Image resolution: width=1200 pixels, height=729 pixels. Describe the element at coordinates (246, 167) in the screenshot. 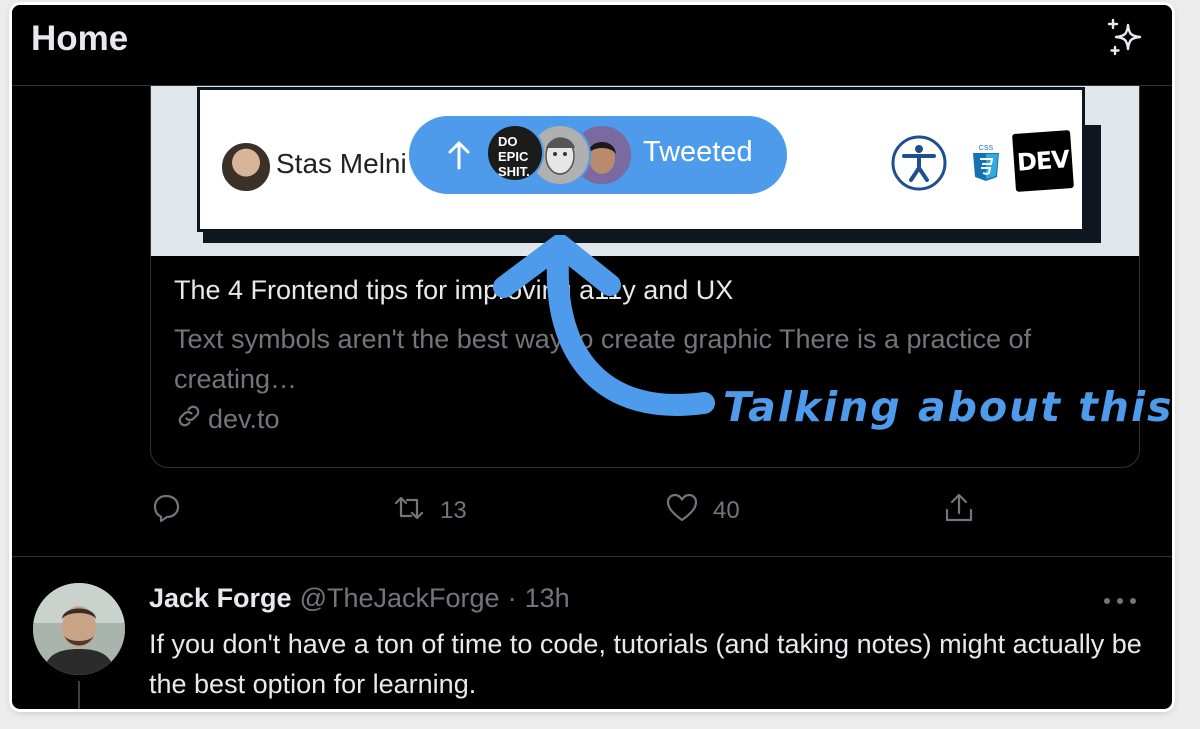

I see `author-avatar` at that location.